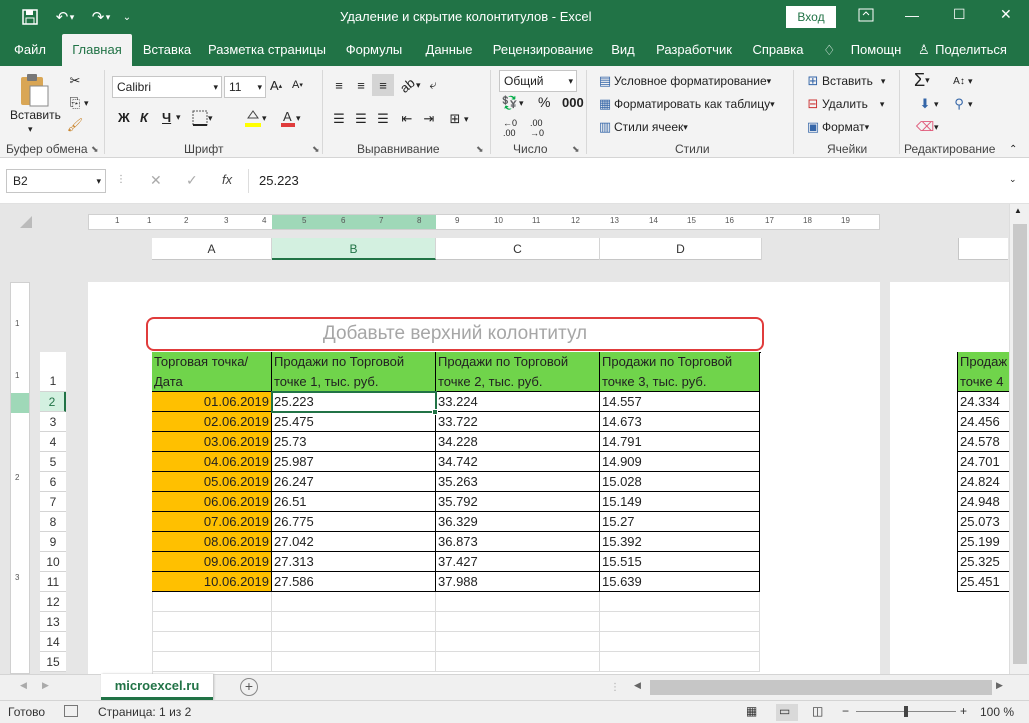  I want to click on sales-cell: 26.51, so click(354, 502).